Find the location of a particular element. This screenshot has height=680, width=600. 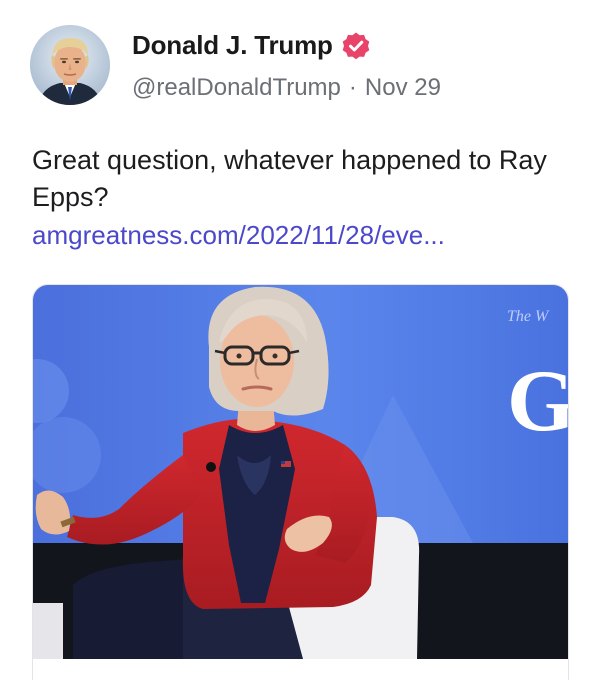

display-name-text: Donald J. Trump is located at coordinates (232, 45).